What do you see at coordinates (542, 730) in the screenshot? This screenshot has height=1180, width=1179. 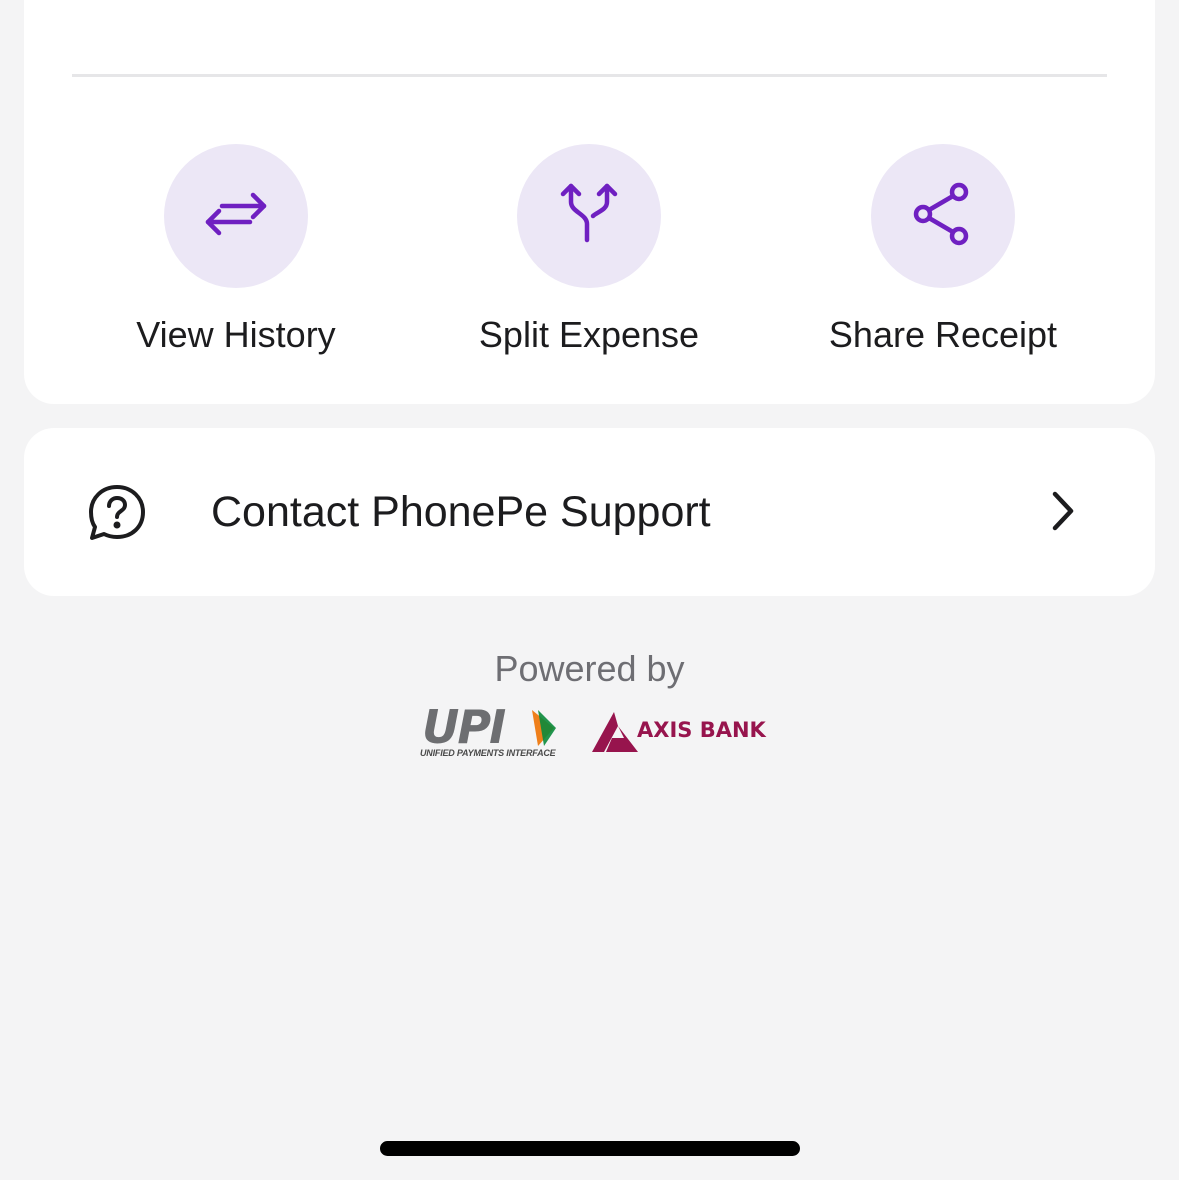 I see `upi-arrow-icon` at bounding box center [542, 730].